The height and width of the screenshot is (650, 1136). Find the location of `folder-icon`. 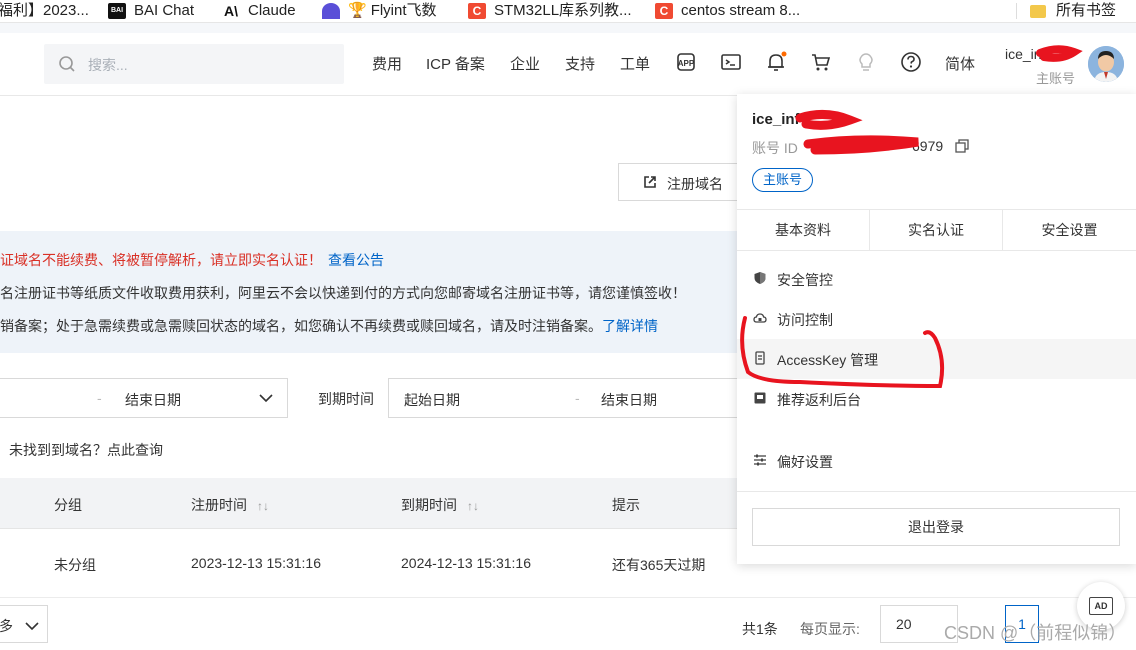

folder-icon is located at coordinates (1038, 11).